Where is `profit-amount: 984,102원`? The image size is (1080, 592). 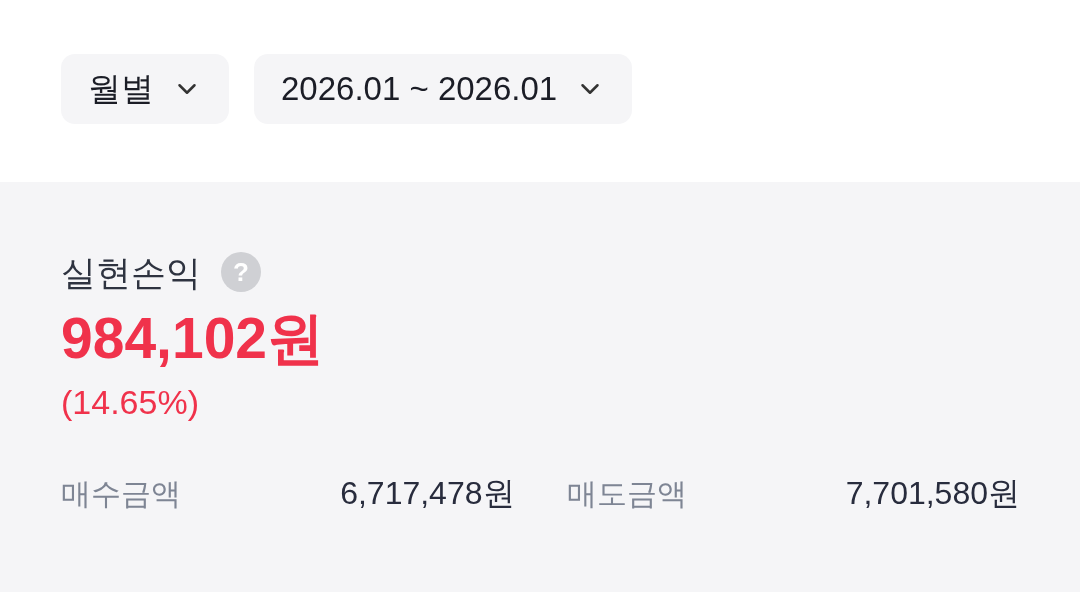
profit-amount: 984,102원 is located at coordinates (193, 338).